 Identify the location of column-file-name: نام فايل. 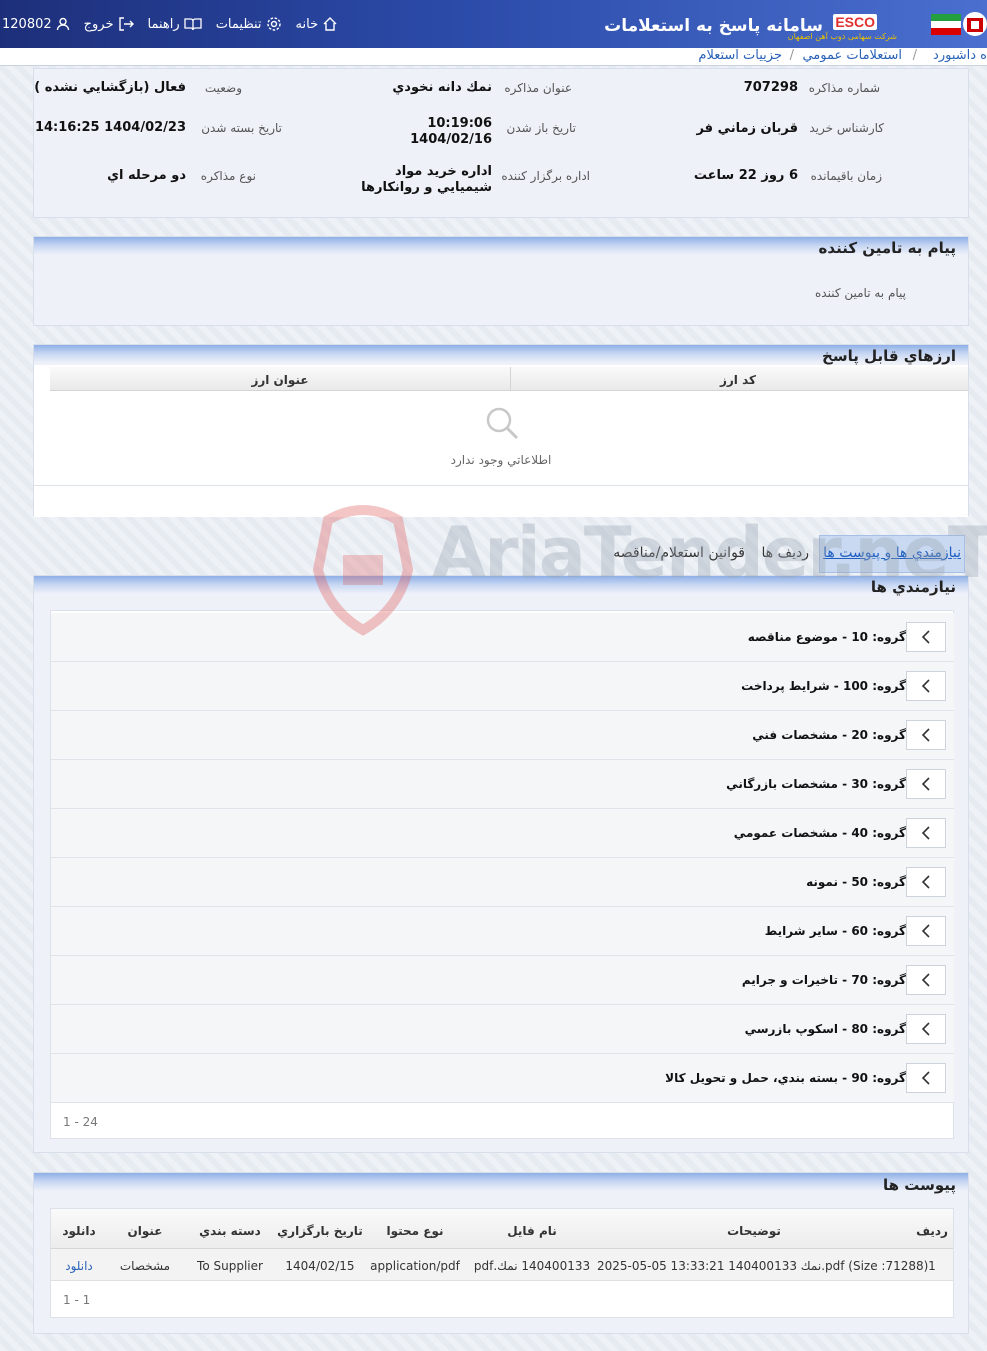
(532, 1231).